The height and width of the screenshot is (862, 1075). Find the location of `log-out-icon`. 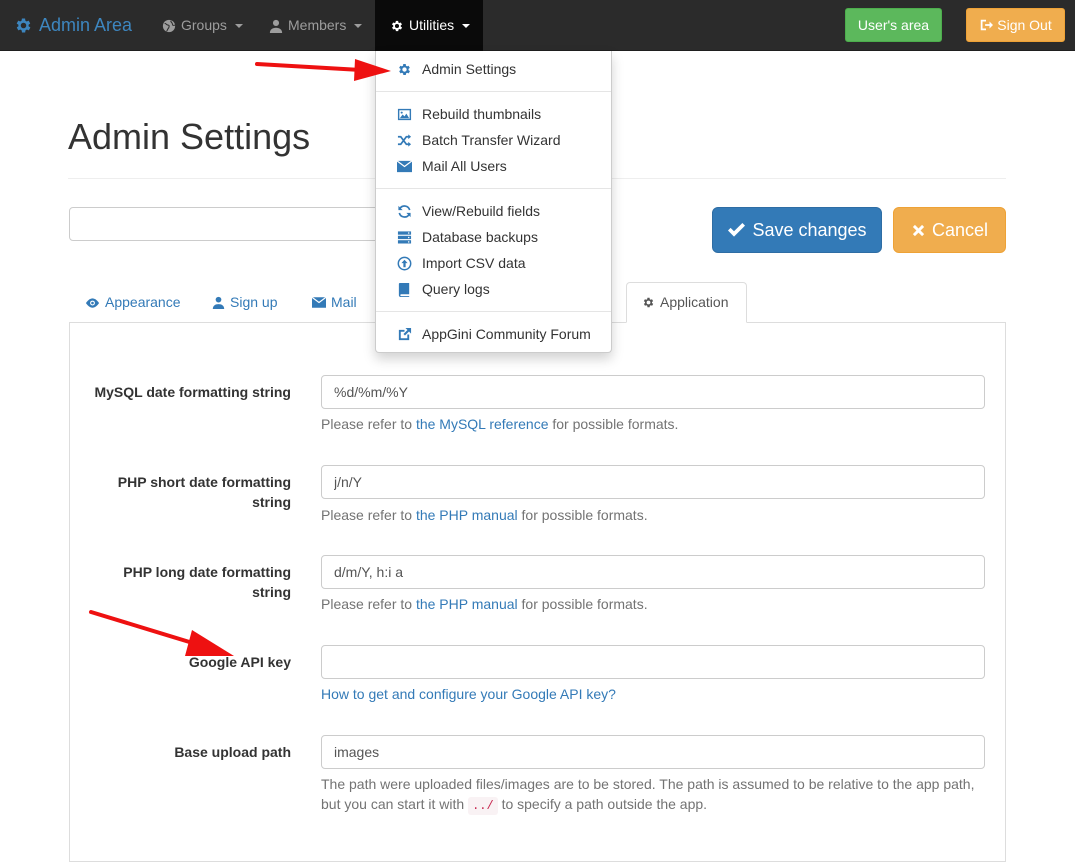

log-out-icon is located at coordinates (986, 25).